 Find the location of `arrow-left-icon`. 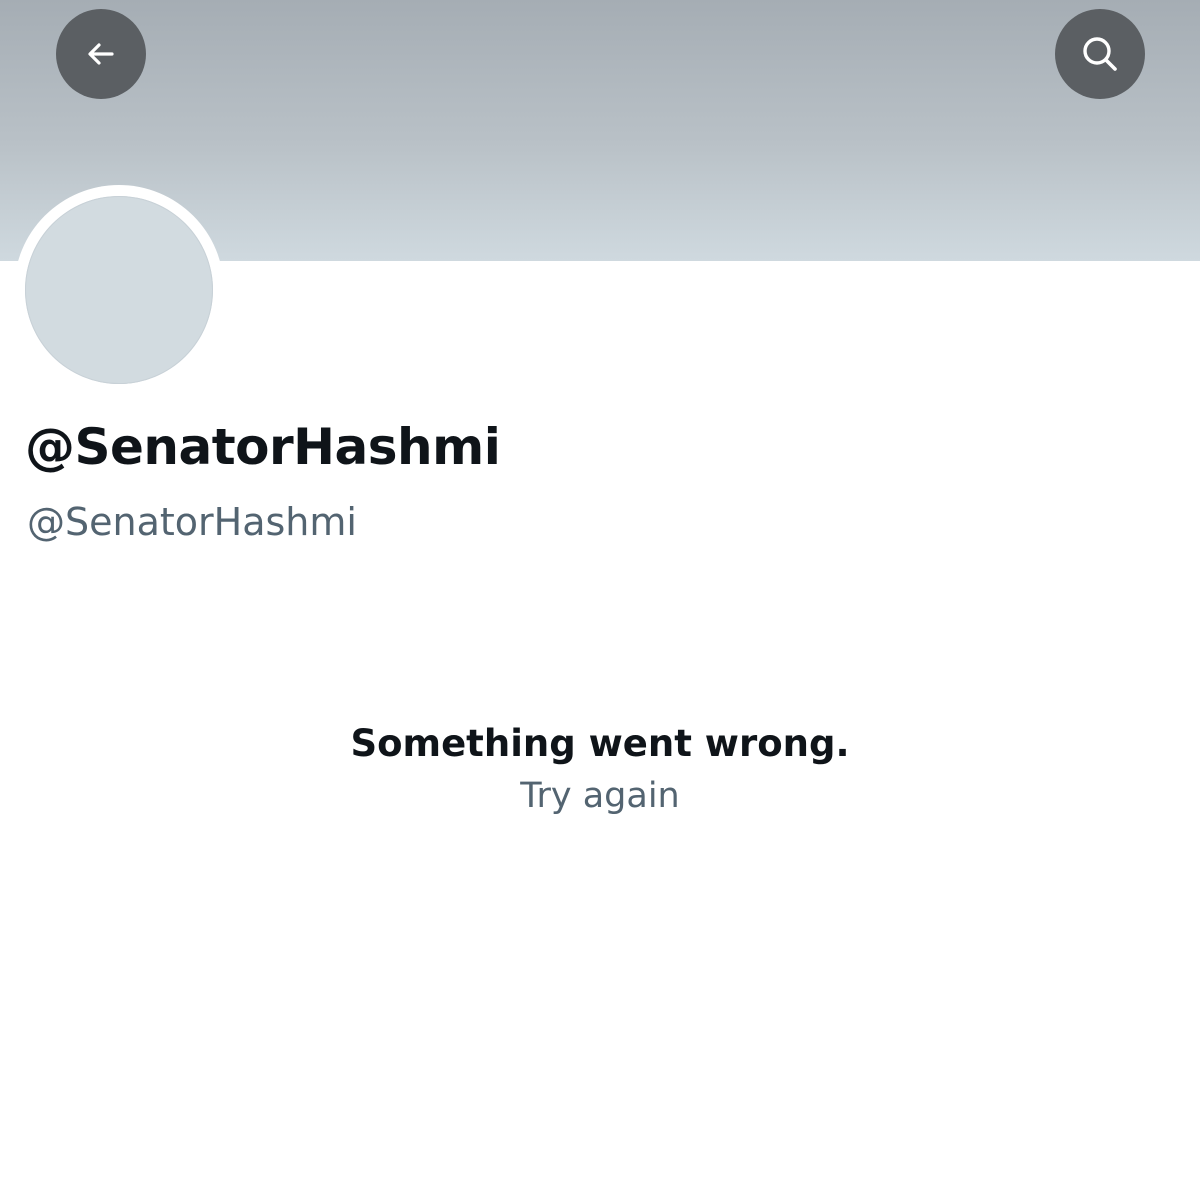

arrow-left-icon is located at coordinates (101, 54).